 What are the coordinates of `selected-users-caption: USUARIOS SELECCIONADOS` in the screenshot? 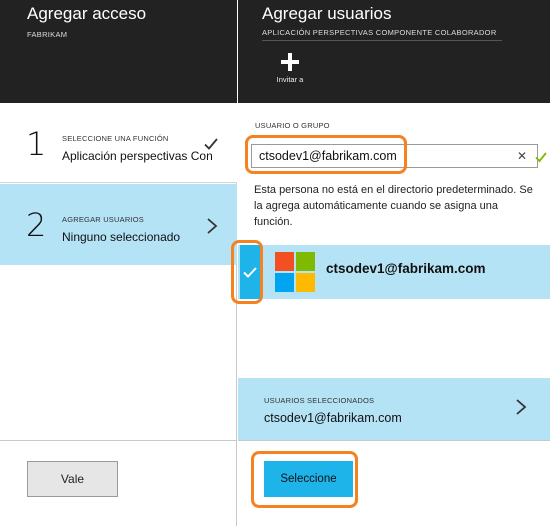 It's located at (319, 400).